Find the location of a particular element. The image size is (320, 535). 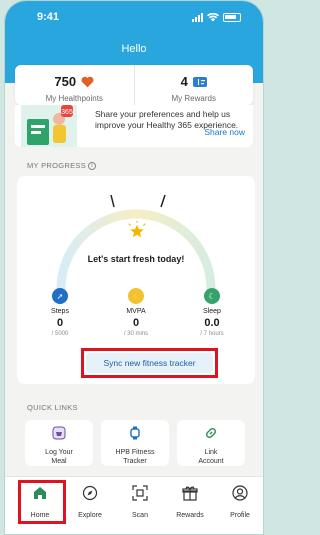

mvpa-metric: ⚡ MVPA 0 / 30 mins is located at coordinates (136, 312).